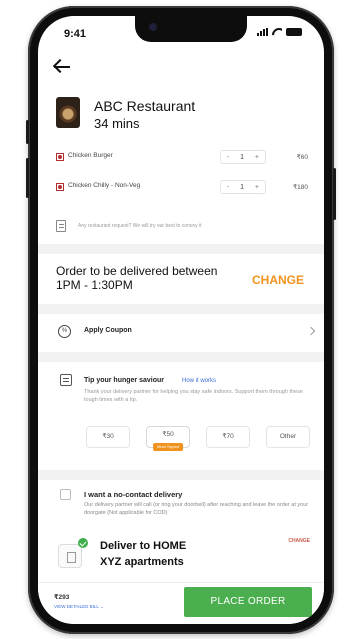 Image resolution: width=350 pixels, height=639 pixels. I want to click on status-icons, so click(279, 32).